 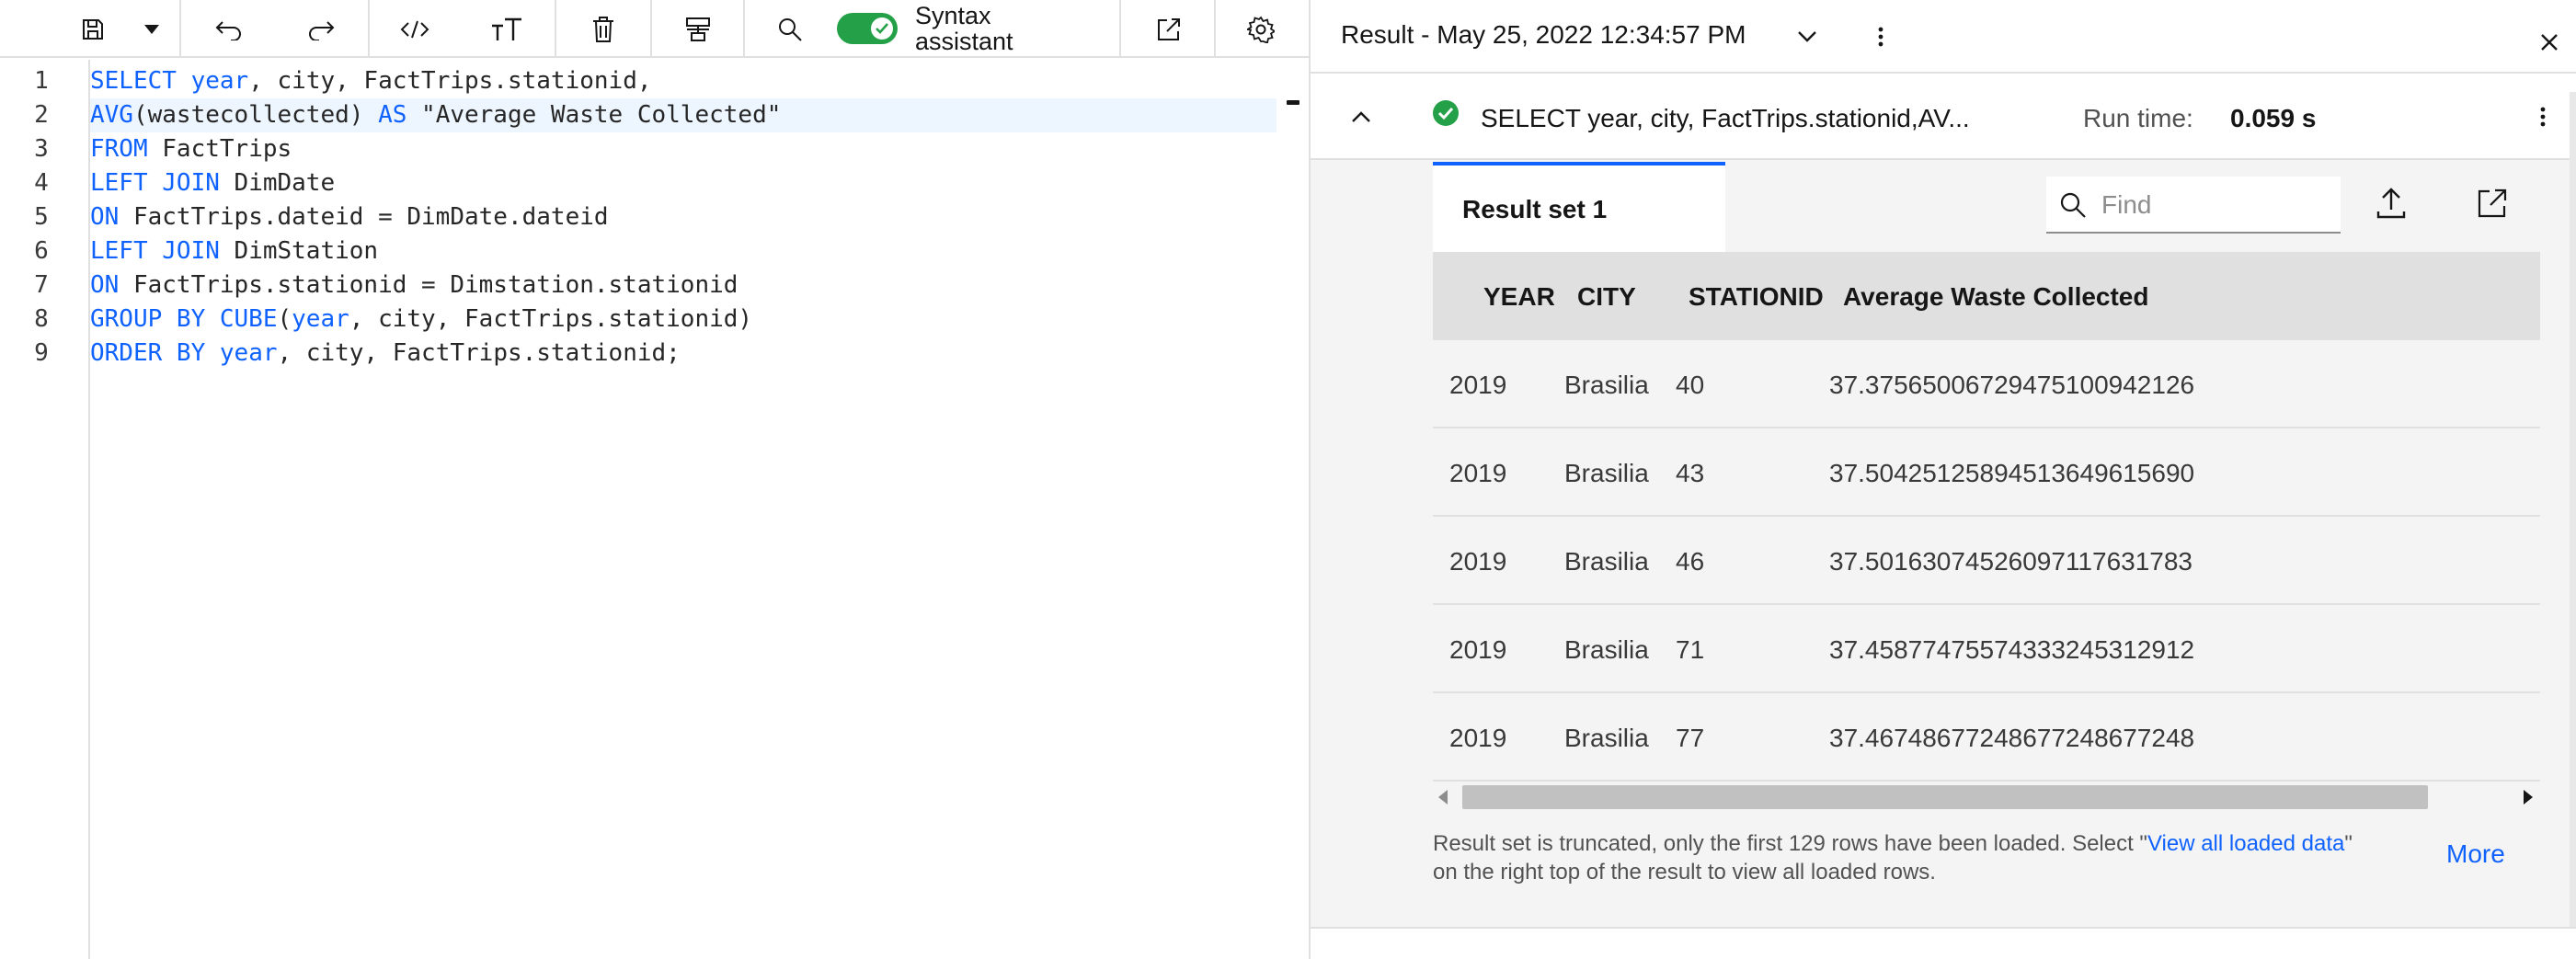 I want to click on chevron-up-icon, so click(x=1361, y=116).